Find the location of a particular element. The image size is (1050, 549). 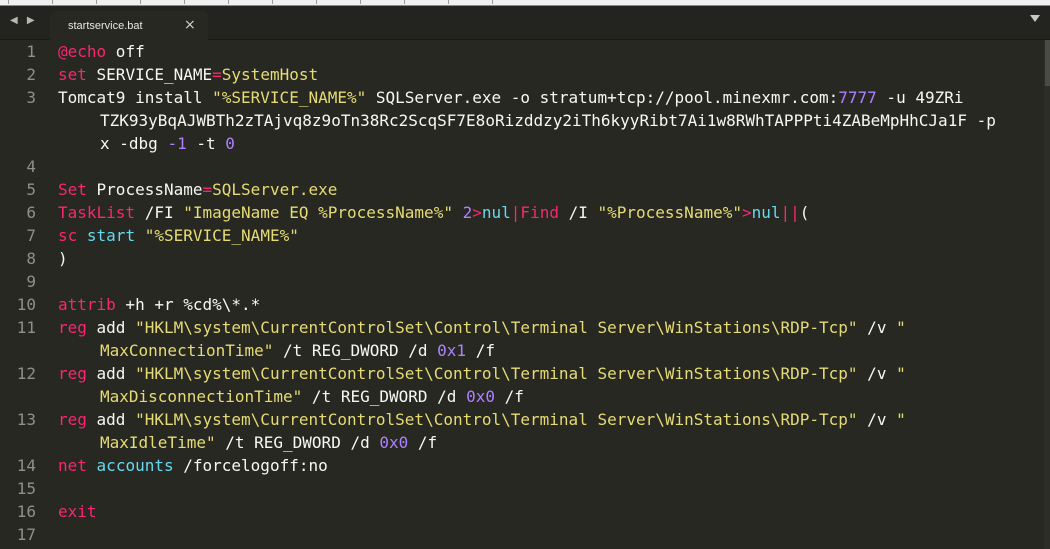

code-token-plain: x -dbg is located at coordinates (134, 143).